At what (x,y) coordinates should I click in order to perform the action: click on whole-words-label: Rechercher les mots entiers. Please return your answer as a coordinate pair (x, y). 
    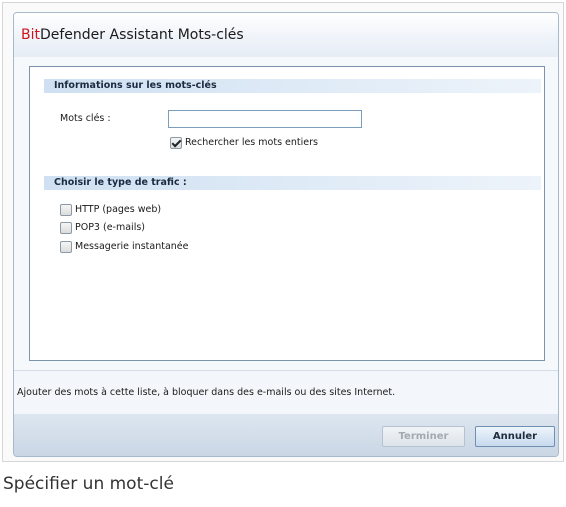
    Looking at the image, I should click on (251, 142).